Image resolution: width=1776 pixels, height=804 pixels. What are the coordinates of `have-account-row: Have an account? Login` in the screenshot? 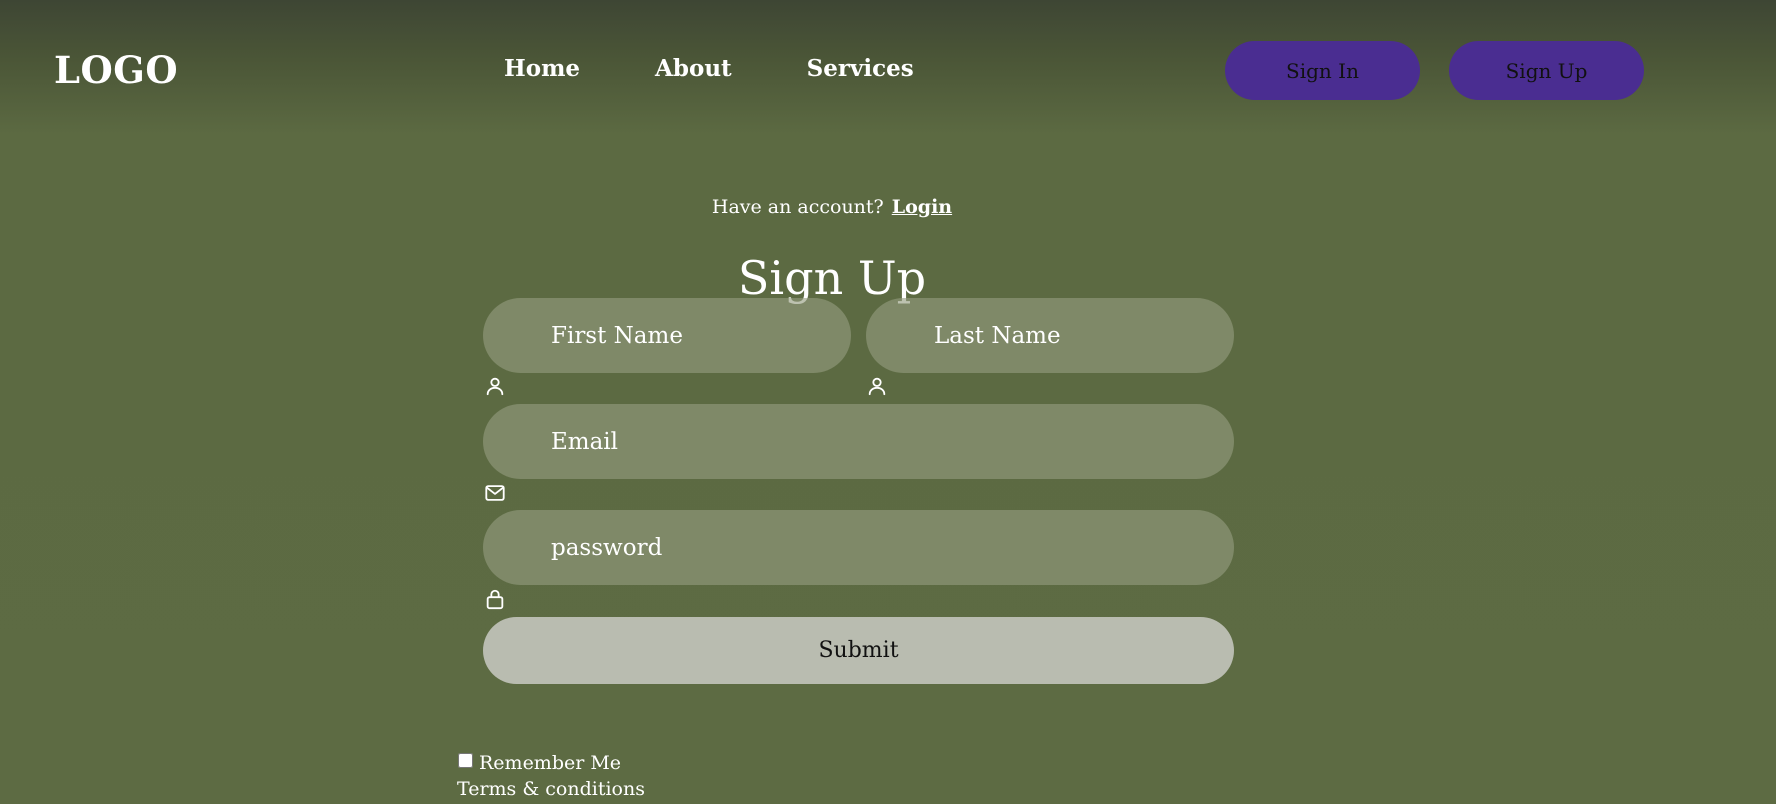 It's located at (832, 207).